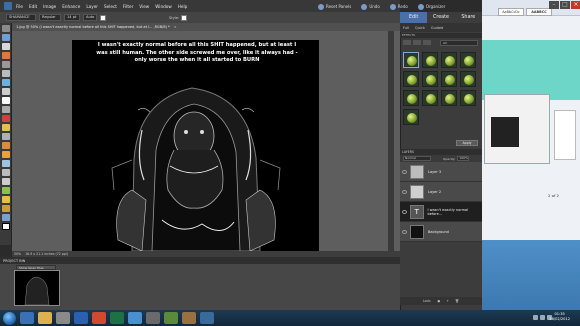 The height and width of the screenshot is (326, 580). What do you see at coordinates (81, 318) in the screenshot?
I see `word-icon` at bounding box center [81, 318].